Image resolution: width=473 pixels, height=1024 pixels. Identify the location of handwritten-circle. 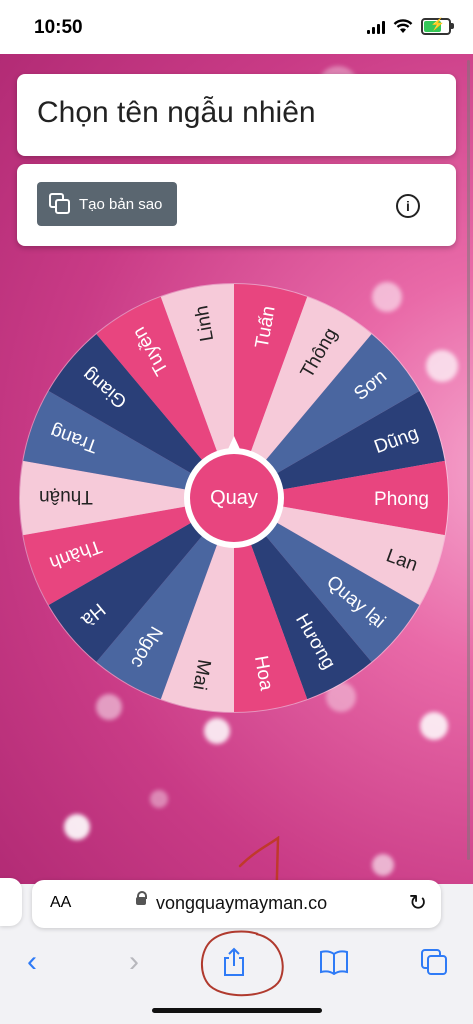
(242, 963).